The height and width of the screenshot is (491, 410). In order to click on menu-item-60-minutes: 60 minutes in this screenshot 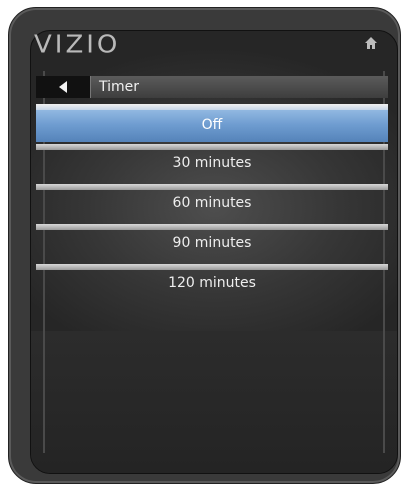, I will do `click(212, 203)`.